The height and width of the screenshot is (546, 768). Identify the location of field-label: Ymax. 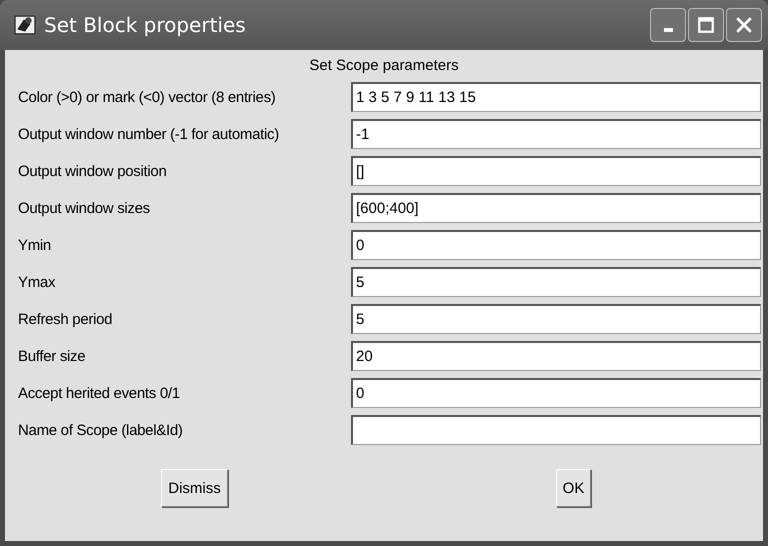
(36, 282).